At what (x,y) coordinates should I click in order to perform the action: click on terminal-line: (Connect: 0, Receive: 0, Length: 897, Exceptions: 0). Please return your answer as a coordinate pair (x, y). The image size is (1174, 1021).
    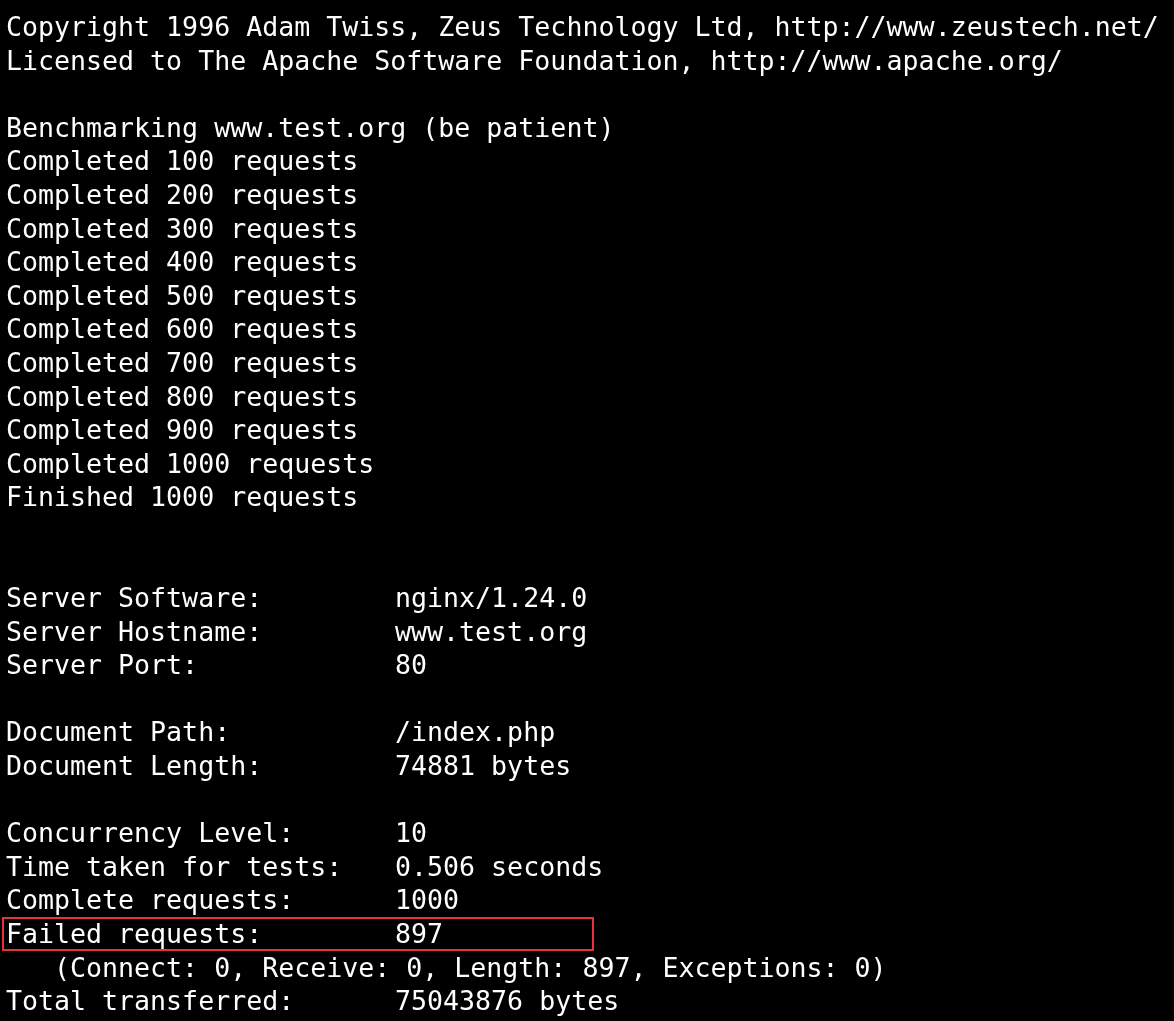
    Looking at the image, I should click on (470, 967).